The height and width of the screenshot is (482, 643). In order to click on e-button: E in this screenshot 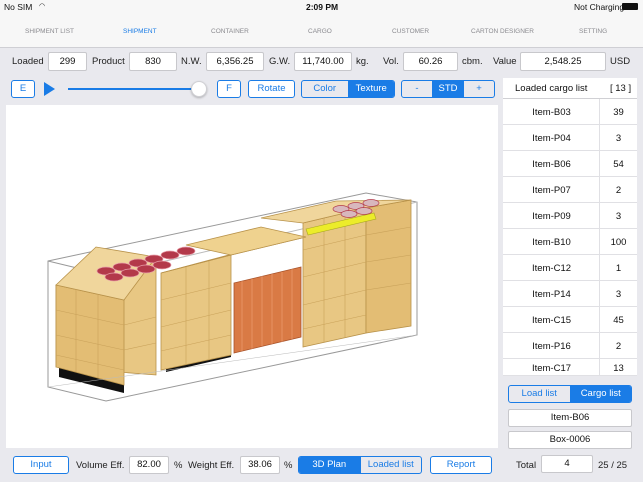, I will do `click(23, 89)`.